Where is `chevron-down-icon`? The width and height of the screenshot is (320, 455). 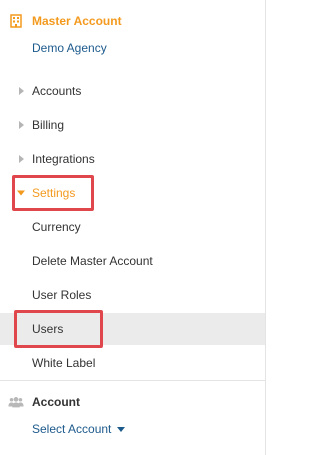
chevron-down-icon is located at coordinates (121, 429).